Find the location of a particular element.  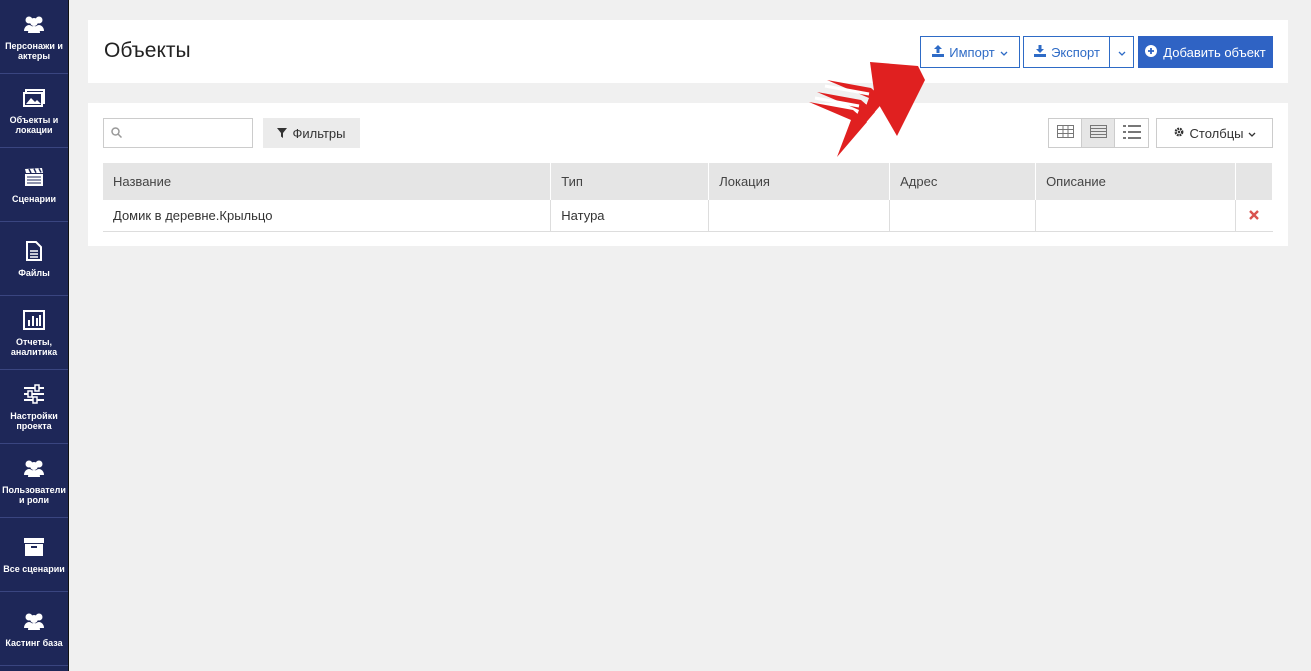

view-table-button is located at coordinates (1098, 133).